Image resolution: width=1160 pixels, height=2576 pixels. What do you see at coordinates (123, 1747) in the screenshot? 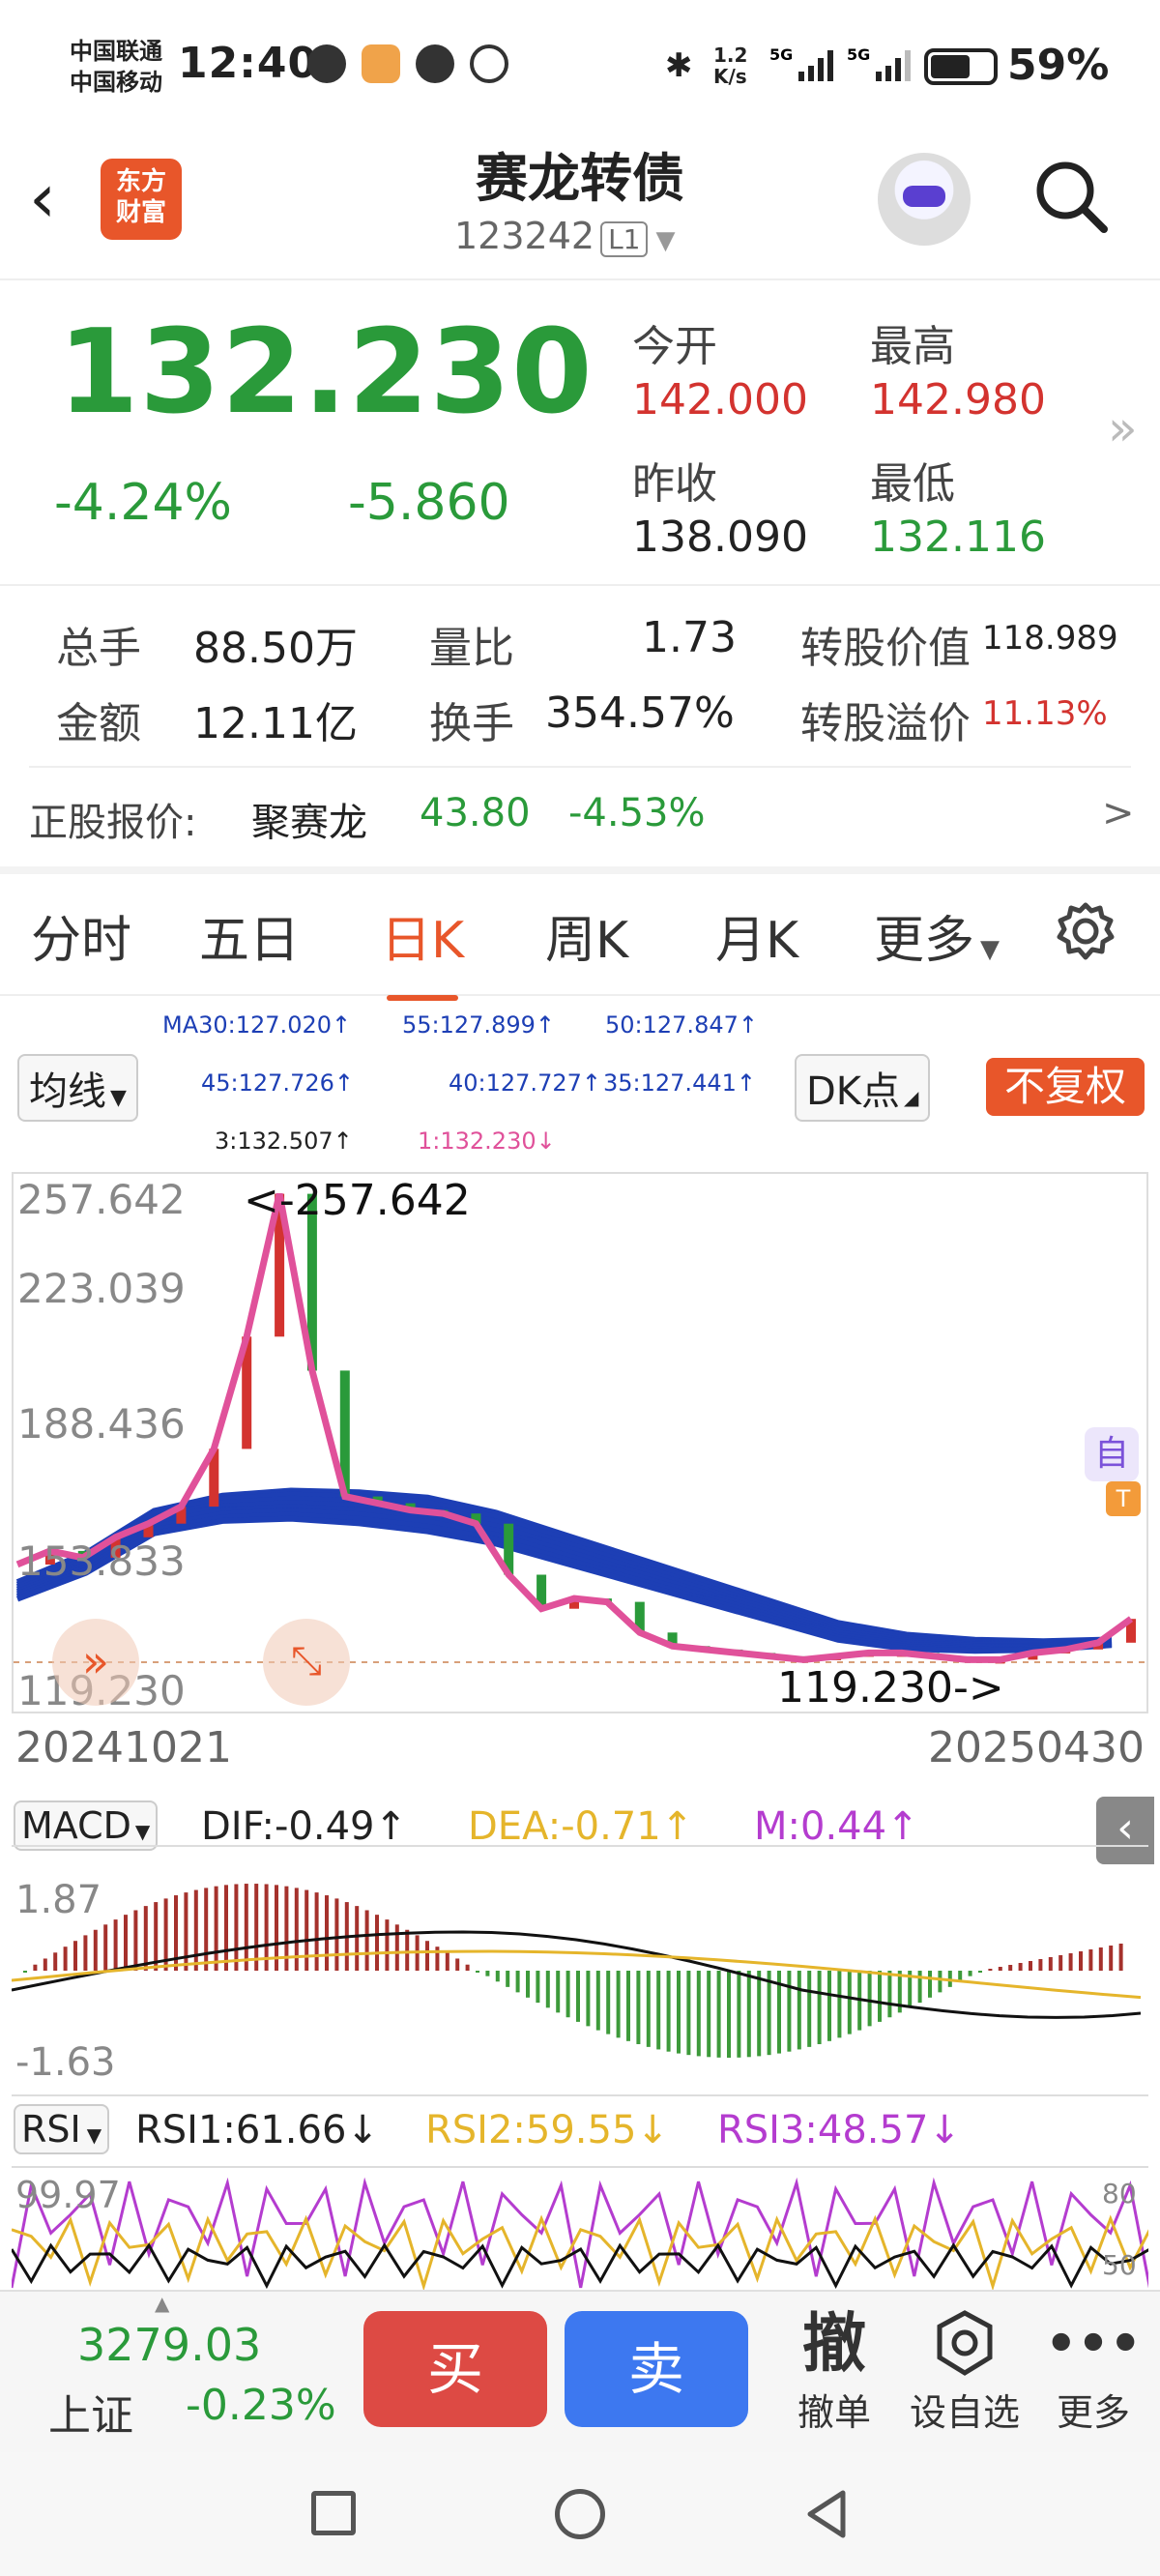
I see `x-start-date: 20241021` at bounding box center [123, 1747].